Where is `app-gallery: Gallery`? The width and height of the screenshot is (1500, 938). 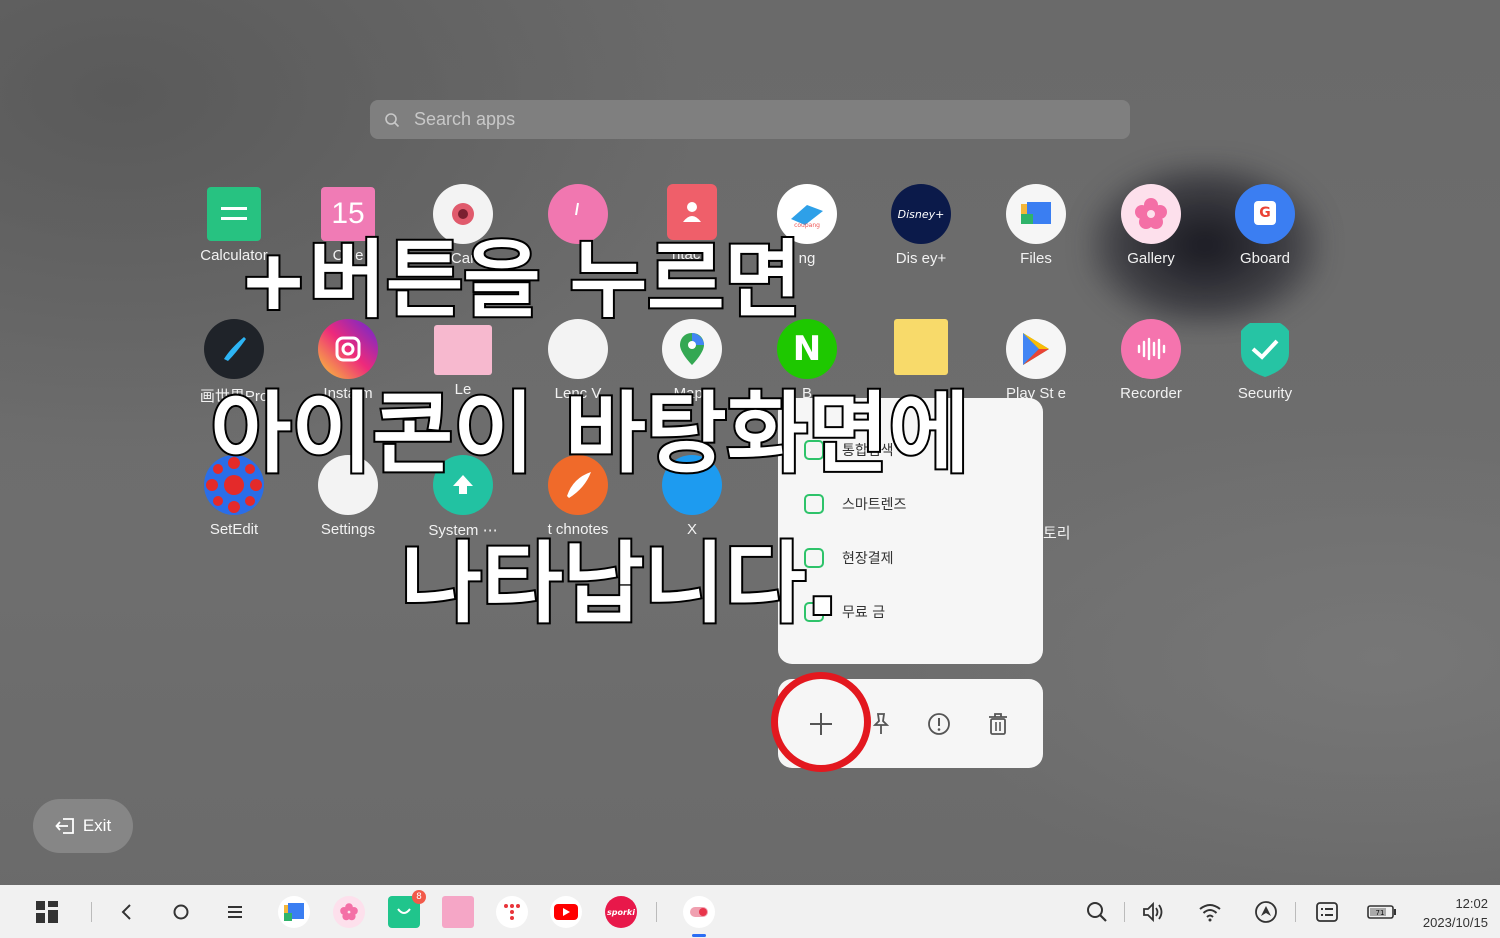
app-gallery: Gallery is located at coordinates (1151, 225).